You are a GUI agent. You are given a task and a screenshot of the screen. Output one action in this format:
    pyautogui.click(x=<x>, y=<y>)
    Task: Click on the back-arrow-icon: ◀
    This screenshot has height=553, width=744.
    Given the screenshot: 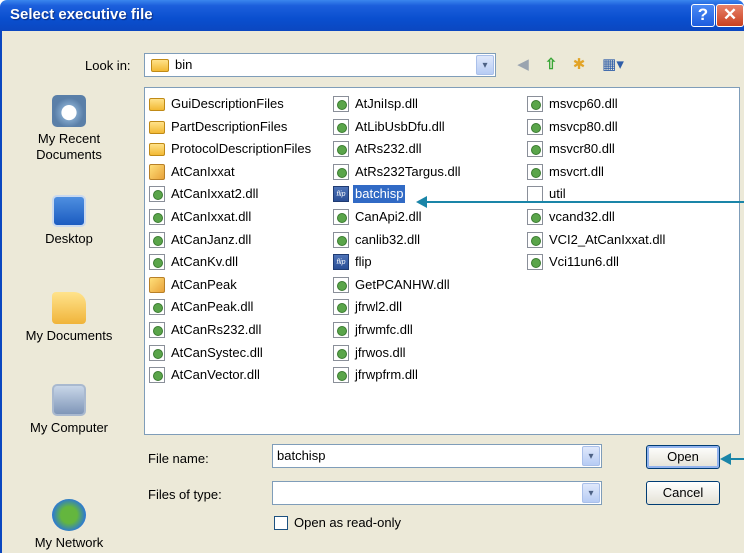 What is the action you would take?
    pyautogui.click(x=523, y=65)
    